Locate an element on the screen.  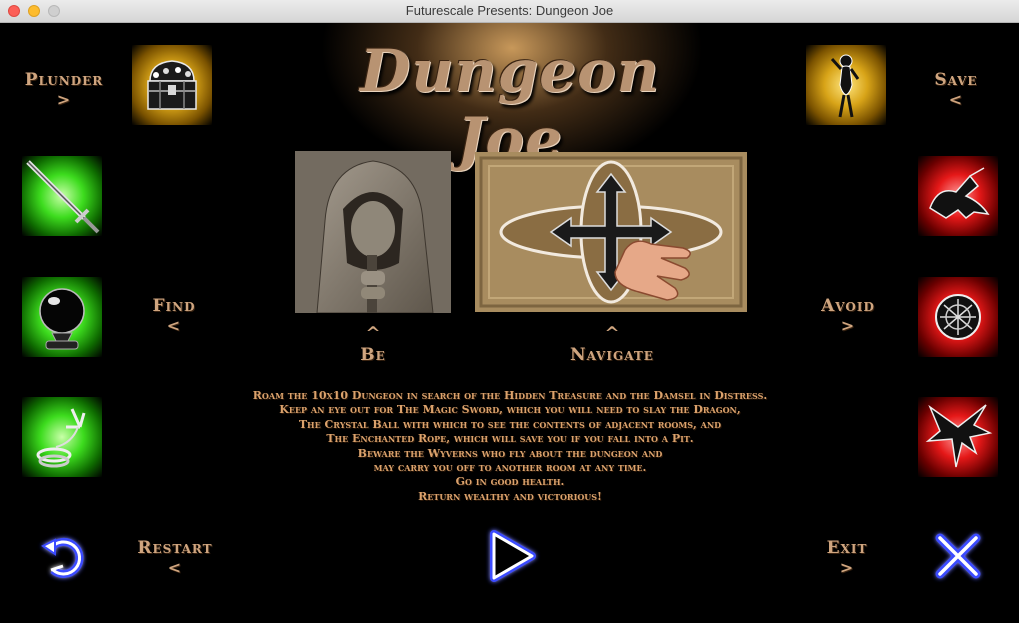
restart-icon is located at coordinates (62, 557).